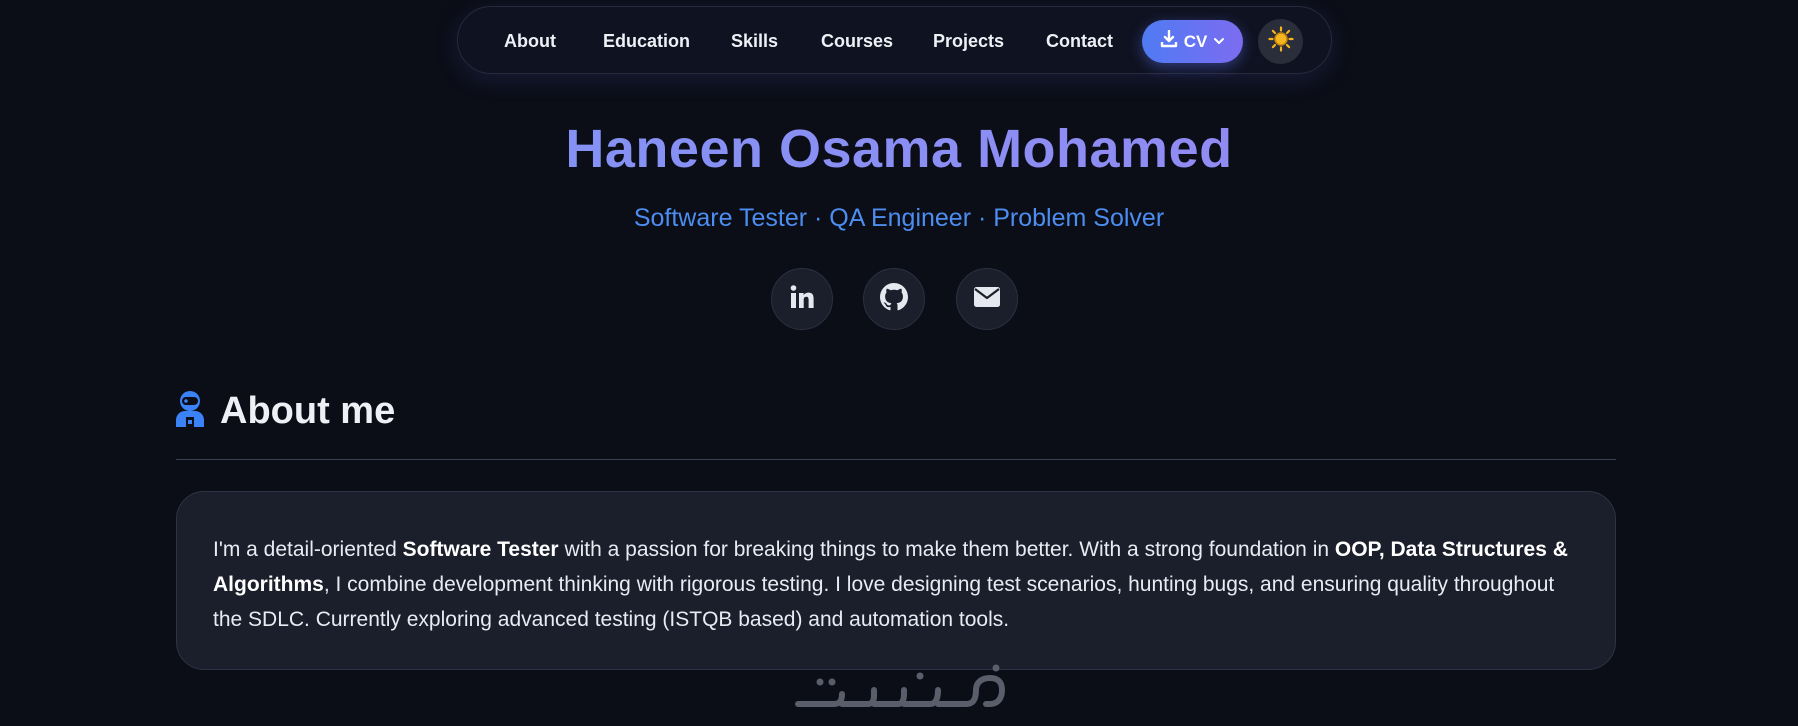 The height and width of the screenshot is (726, 1798). I want to click on hero-name: Haneen Osama Mohamed, so click(899, 149).